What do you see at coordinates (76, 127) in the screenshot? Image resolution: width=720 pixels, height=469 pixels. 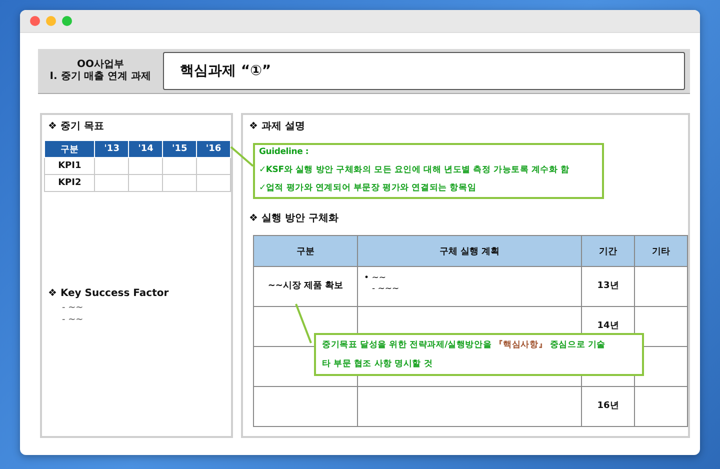 I see `section-heading: ❖ 중기 목표` at bounding box center [76, 127].